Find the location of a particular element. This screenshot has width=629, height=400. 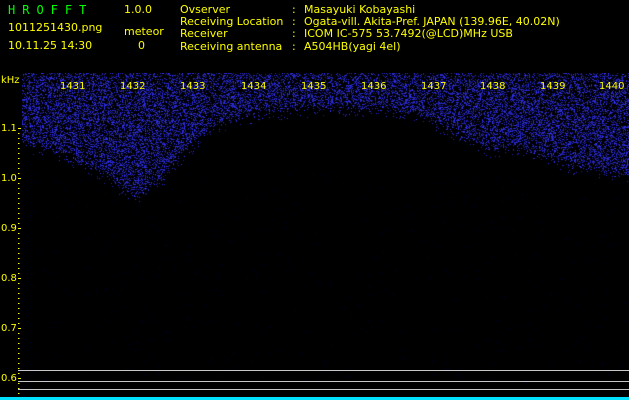

info-value: A504HB(yagi 4el) is located at coordinates (352, 46).